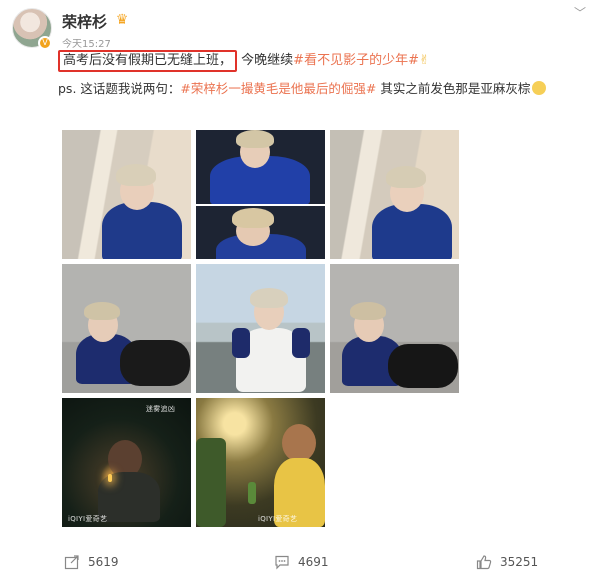 The height and width of the screenshot is (579, 600). What do you see at coordinates (580, 12) in the screenshot?
I see `chevron-down-icon: ﹀` at bounding box center [580, 12].